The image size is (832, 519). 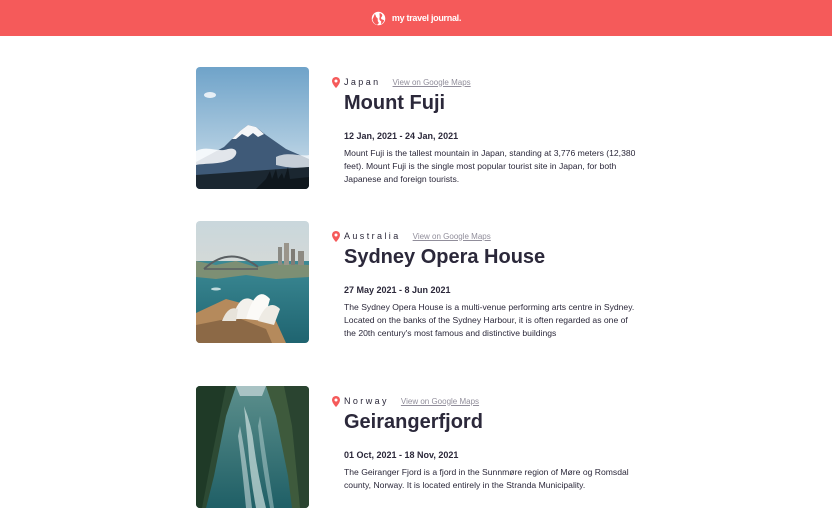 I want to click on brand-name: my travel journal., so click(x=426, y=18).